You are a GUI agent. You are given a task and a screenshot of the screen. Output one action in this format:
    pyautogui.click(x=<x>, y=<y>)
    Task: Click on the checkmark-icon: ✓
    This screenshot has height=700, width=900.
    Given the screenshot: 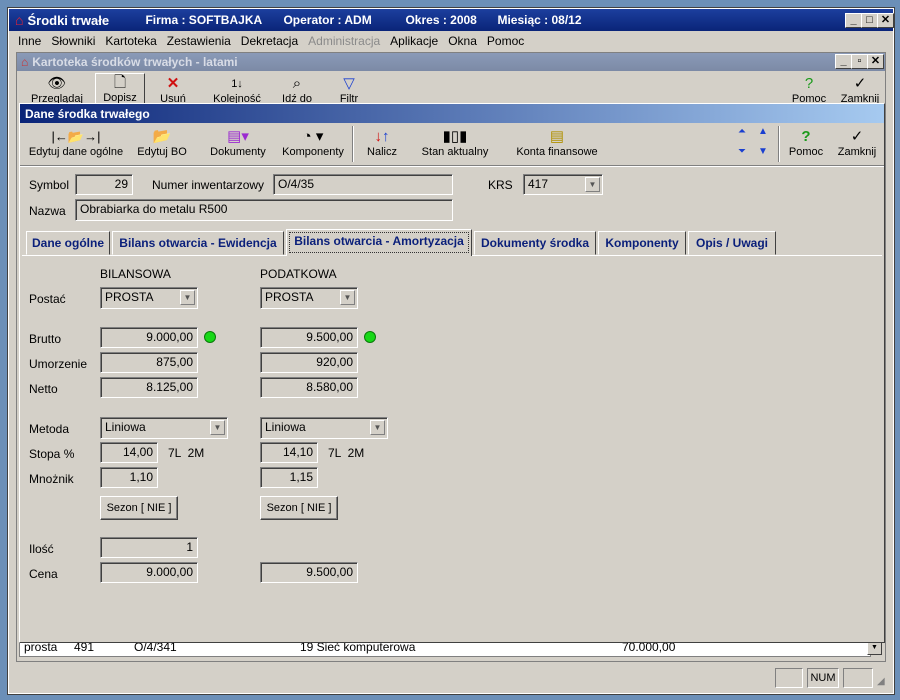 What is the action you would take?
    pyautogui.click(x=860, y=83)
    